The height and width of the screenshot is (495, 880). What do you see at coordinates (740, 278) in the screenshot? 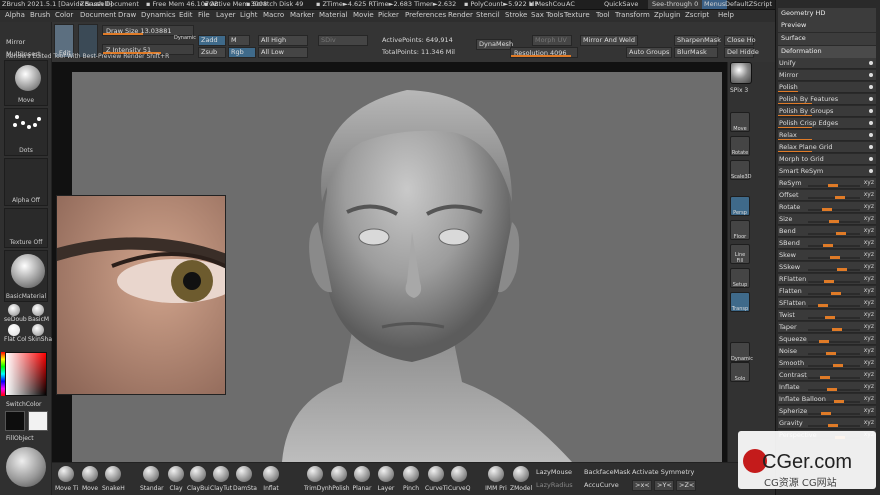
I see `right-setup-button: Setup` at bounding box center [740, 278].